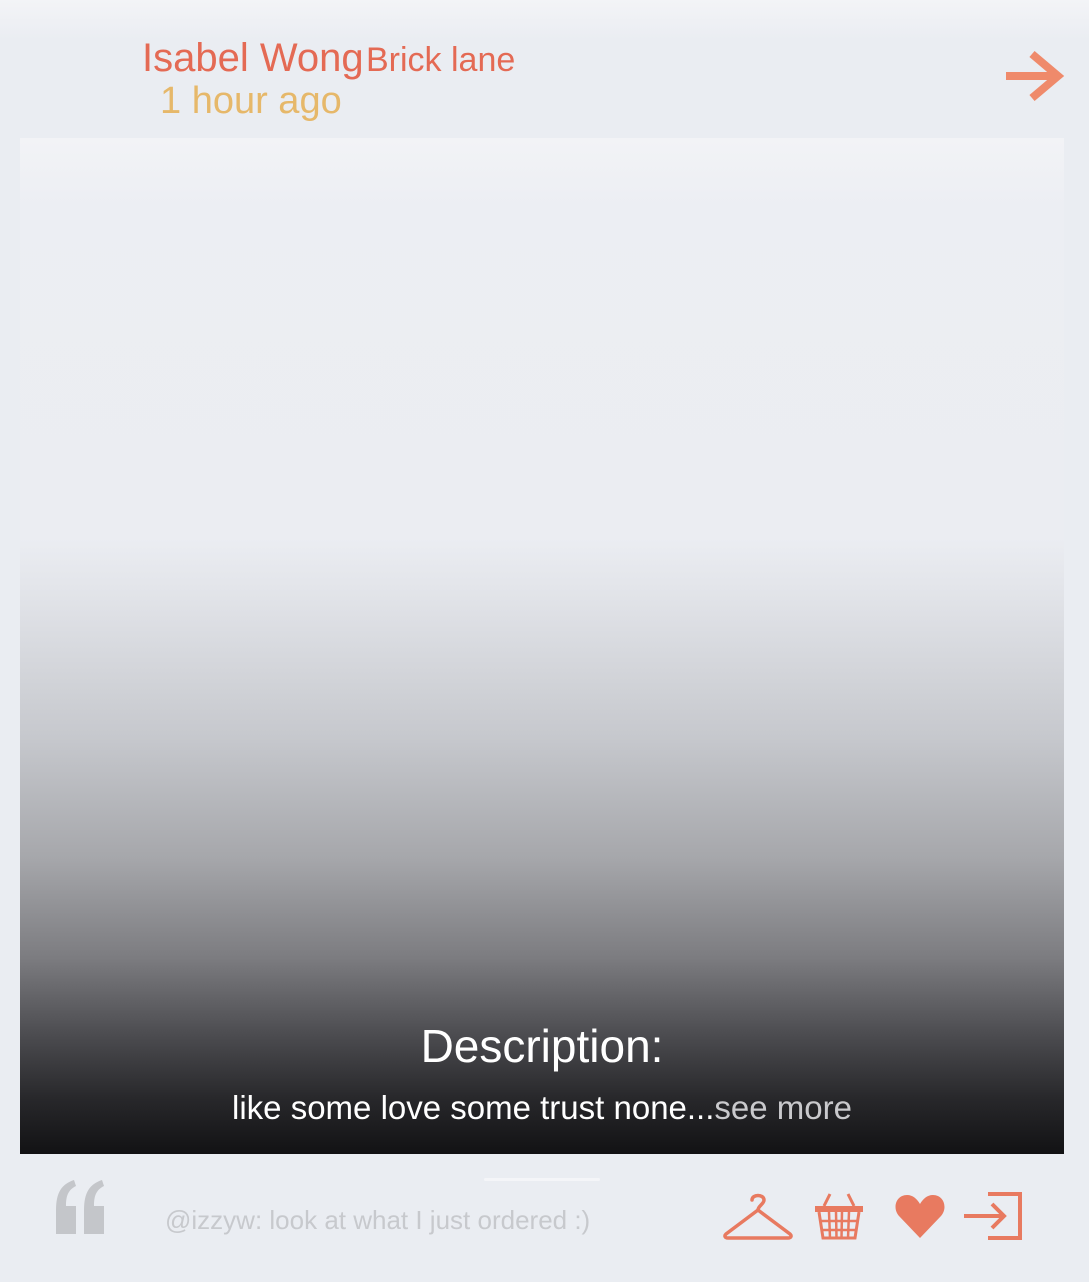  What do you see at coordinates (542, 1046) in the screenshot?
I see `description-title: Description:` at bounding box center [542, 1046].